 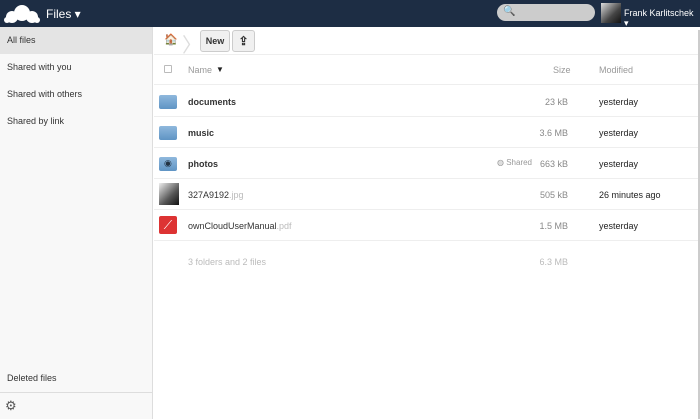 I want to click on file-size: 3.6 MB, so click(x=553, y=133).